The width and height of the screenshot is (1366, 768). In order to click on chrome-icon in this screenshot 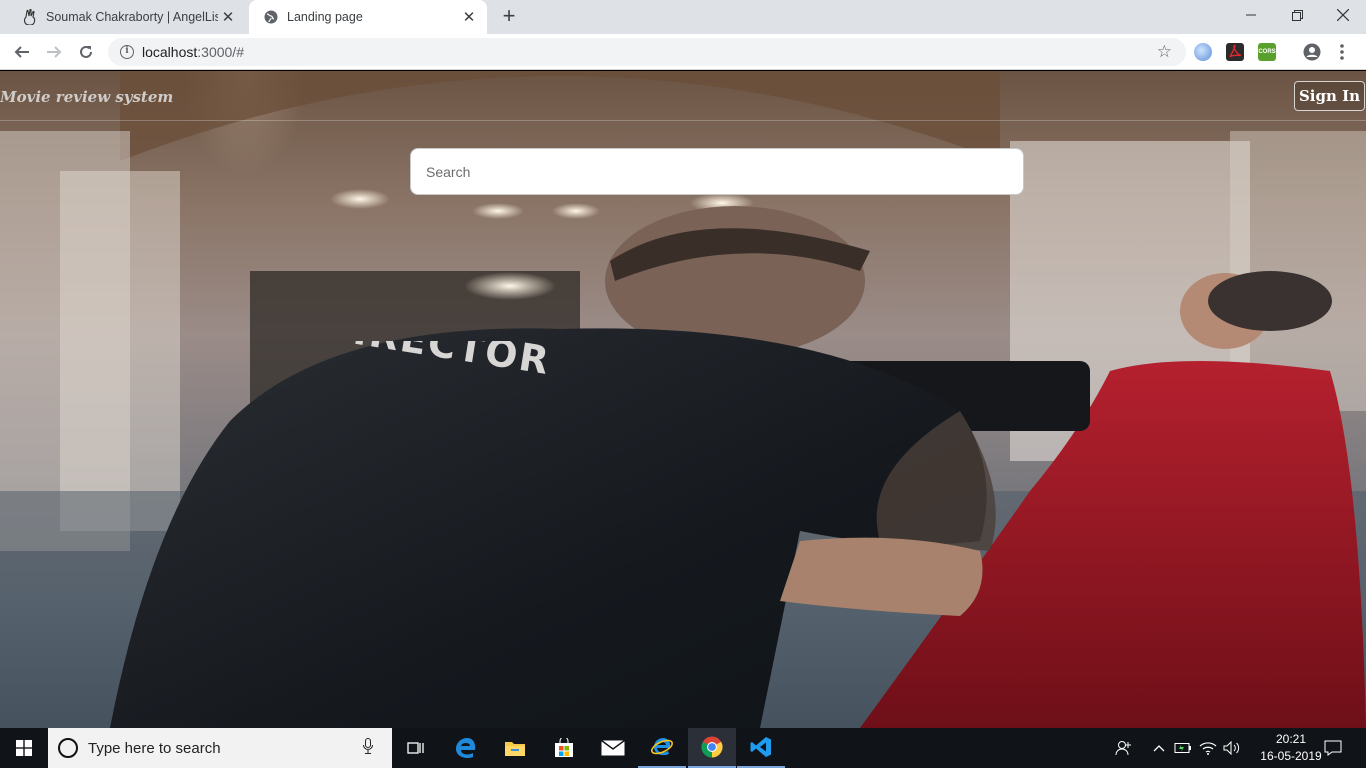, I will do `click(712, 748)`.